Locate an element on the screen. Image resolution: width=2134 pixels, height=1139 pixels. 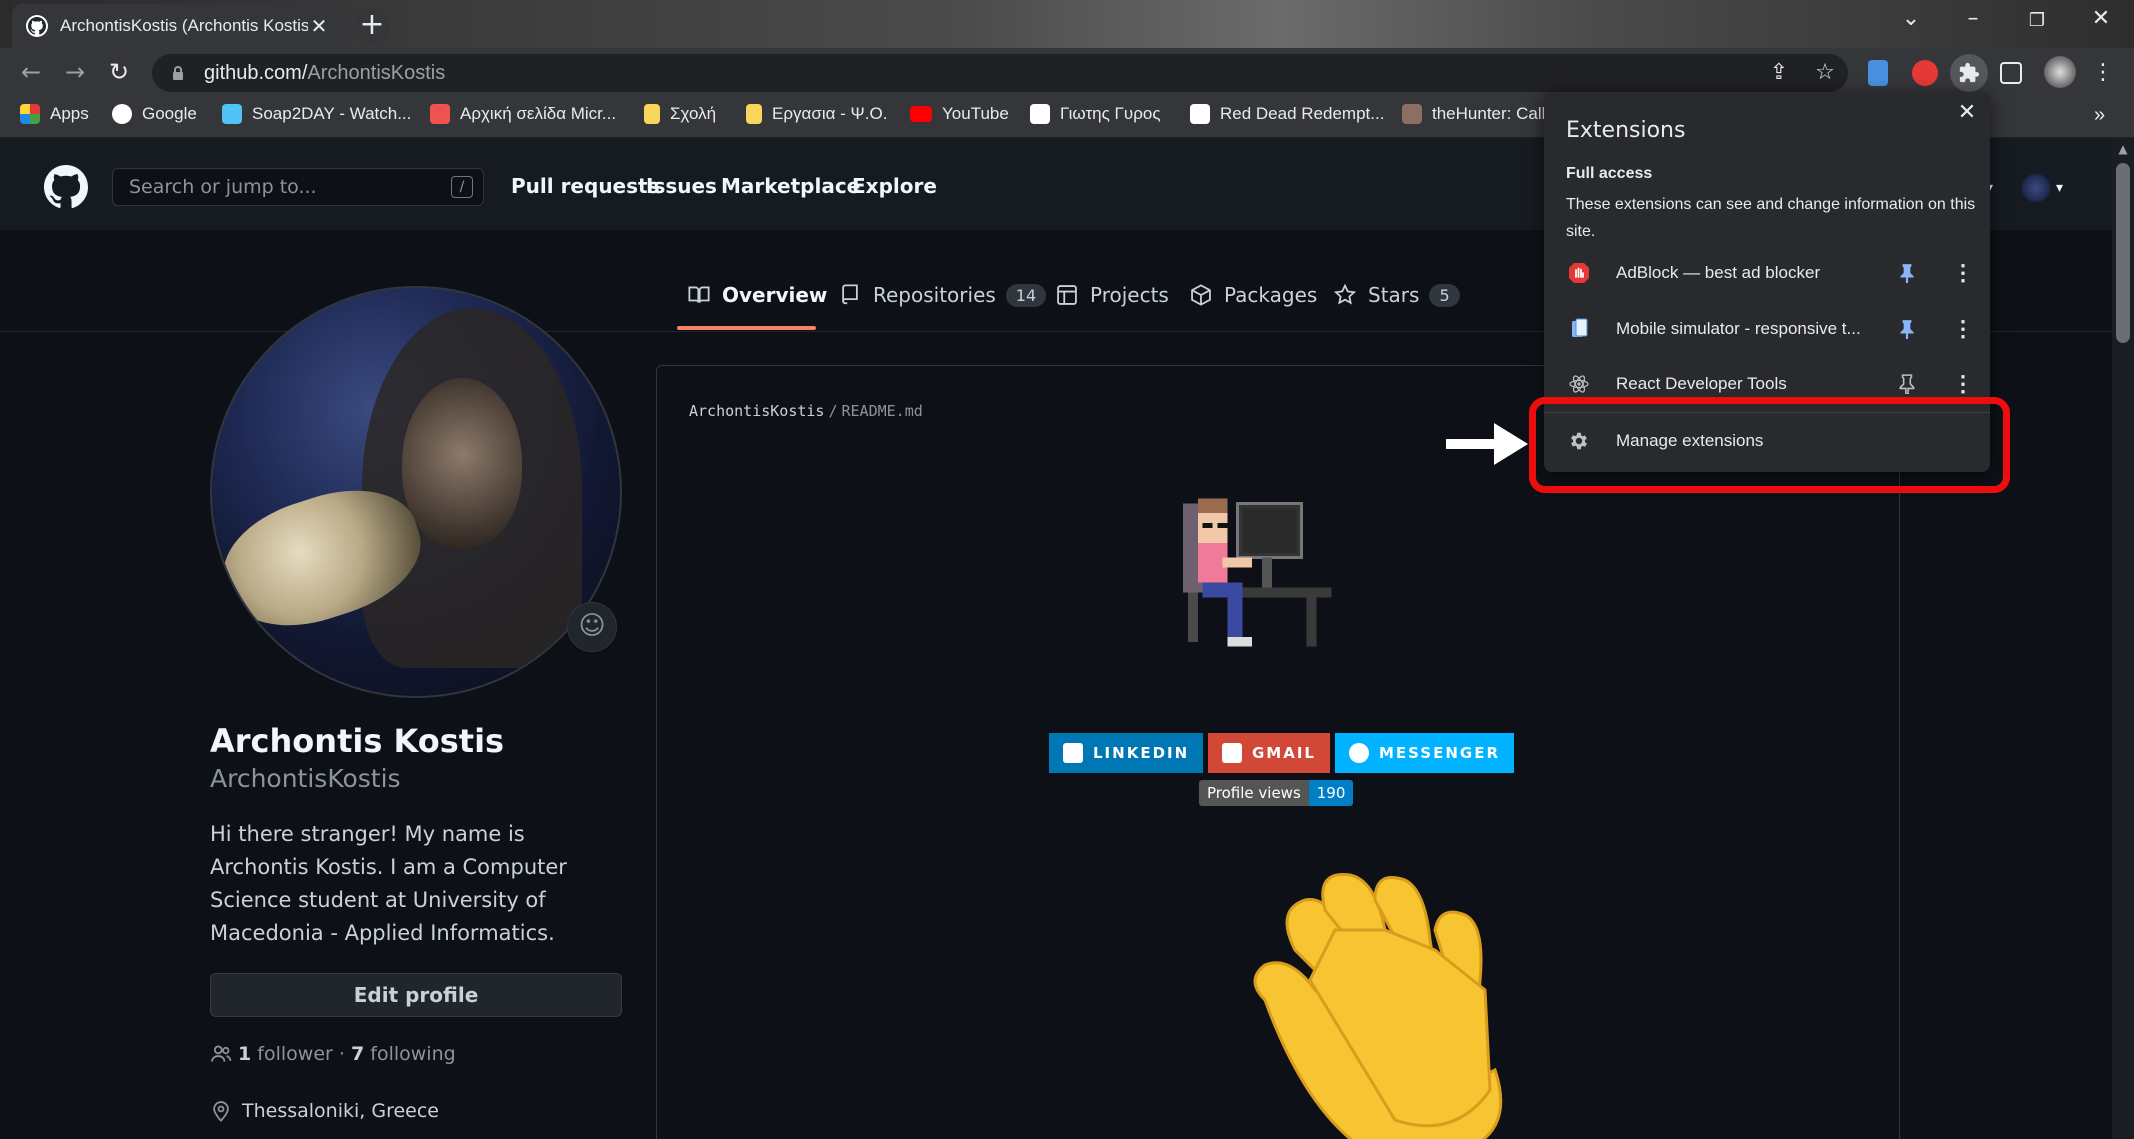
bookmark-label: Google is located at coordinates (169, 113).